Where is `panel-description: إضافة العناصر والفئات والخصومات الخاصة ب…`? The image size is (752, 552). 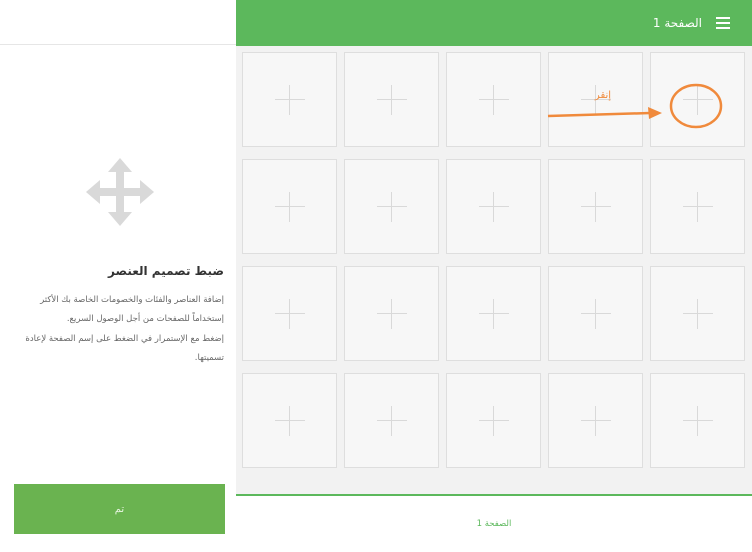
panel-description: إضافة العناصر والفئات والخصومات الخاصة ب… is located at coordinates (132, 309).